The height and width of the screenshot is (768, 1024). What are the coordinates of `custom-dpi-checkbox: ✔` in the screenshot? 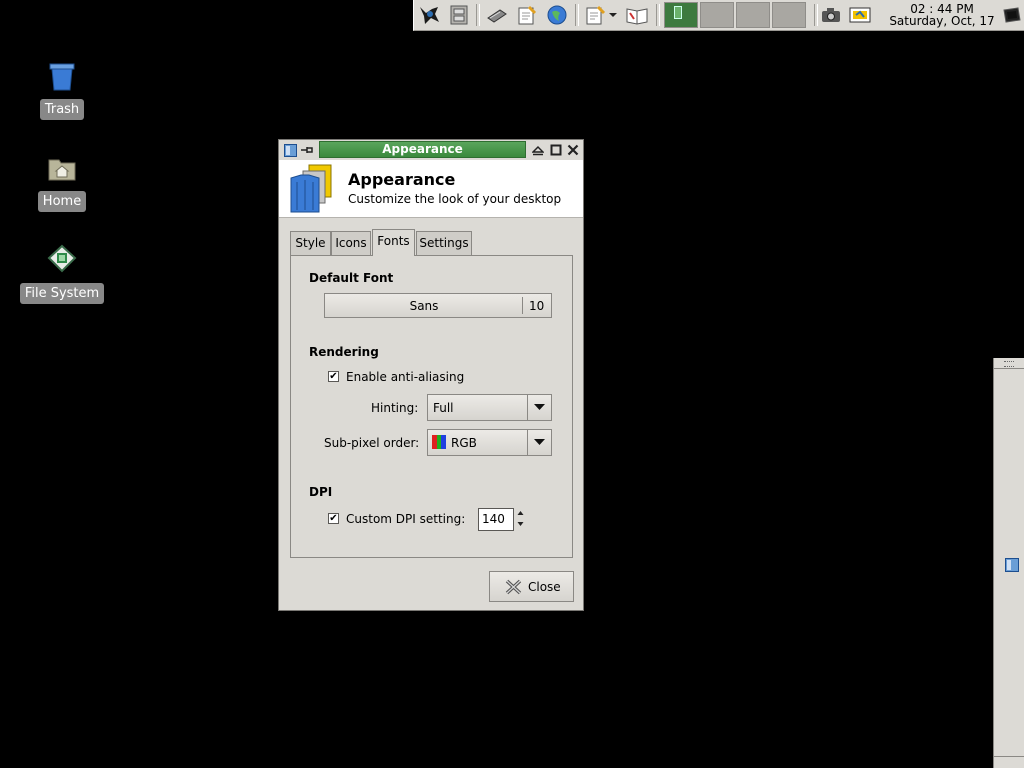 It's located at (333, 518).